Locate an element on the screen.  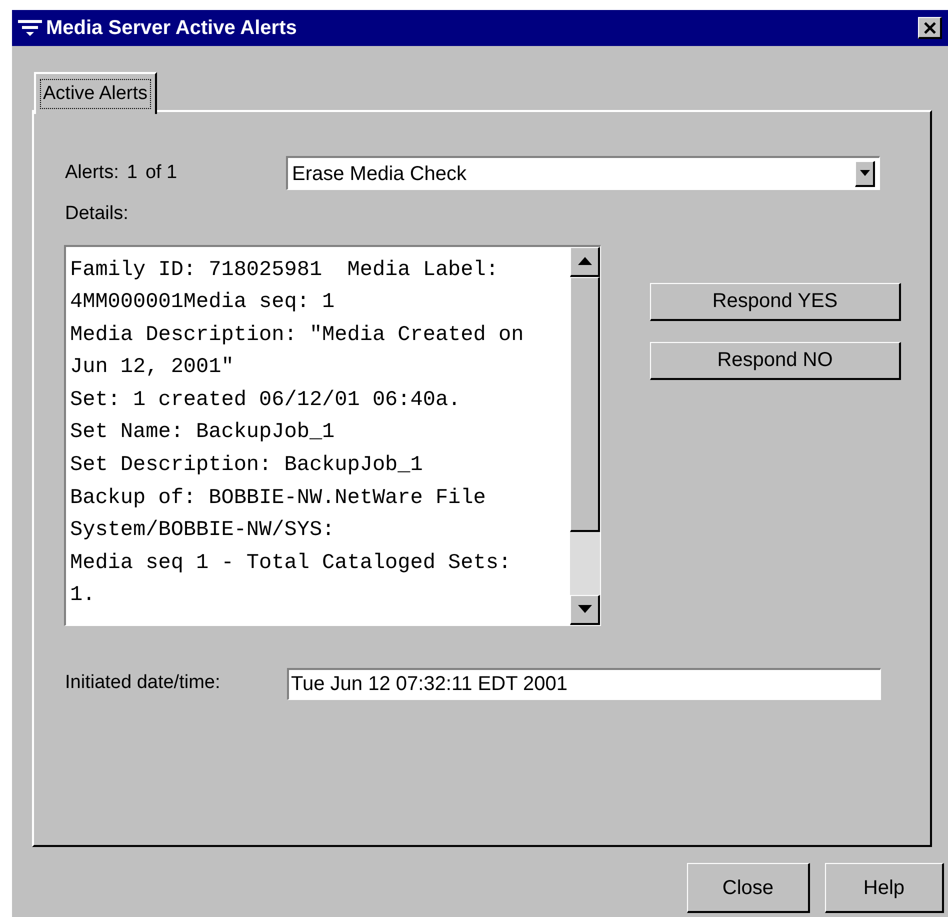
respond-button: Respond YES is located at coordinates (775, 301).